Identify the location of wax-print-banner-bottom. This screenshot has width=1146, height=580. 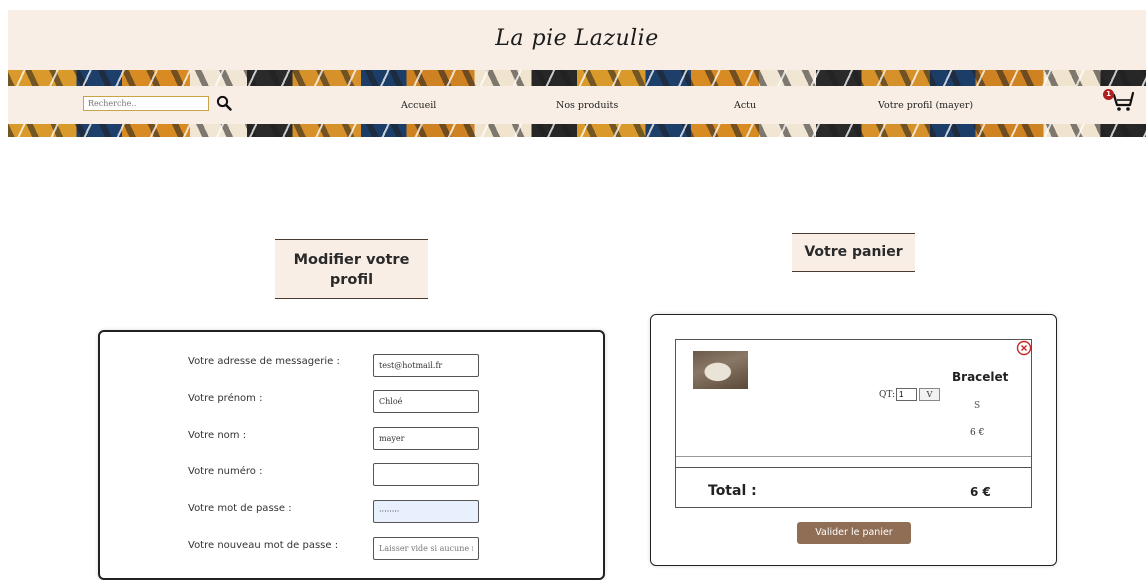
(577, 130).